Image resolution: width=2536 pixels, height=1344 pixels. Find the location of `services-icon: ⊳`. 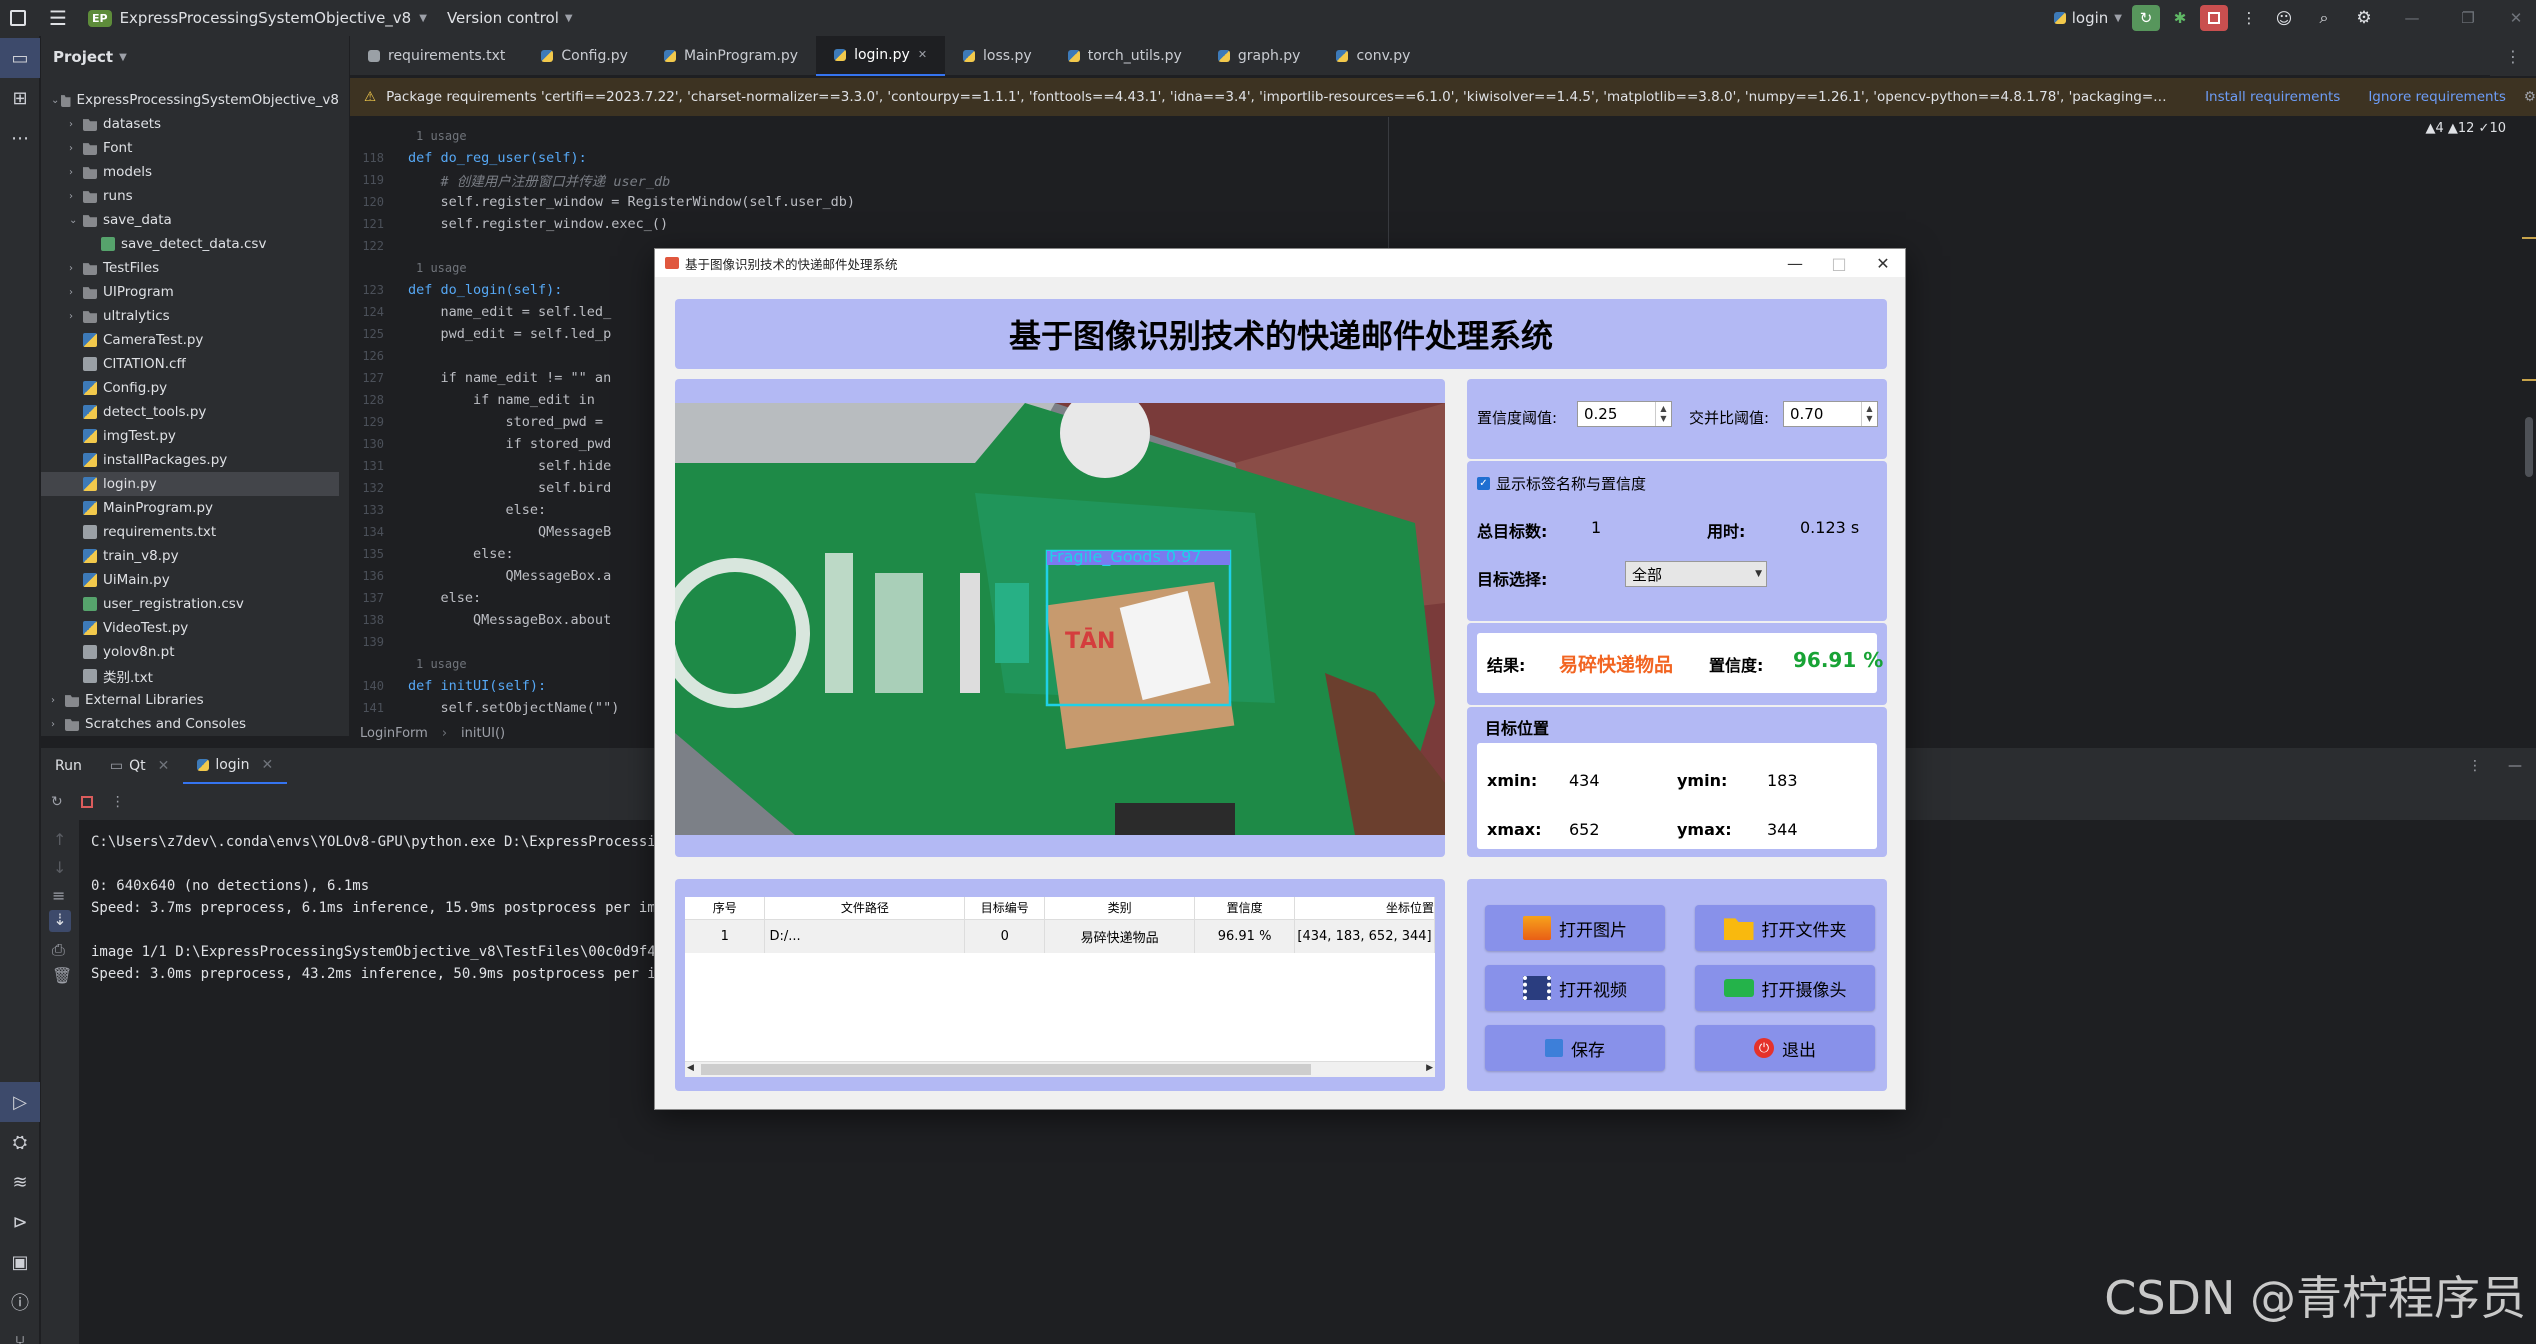

services-icon: ⊳ is located at coordinates (20, 1222).